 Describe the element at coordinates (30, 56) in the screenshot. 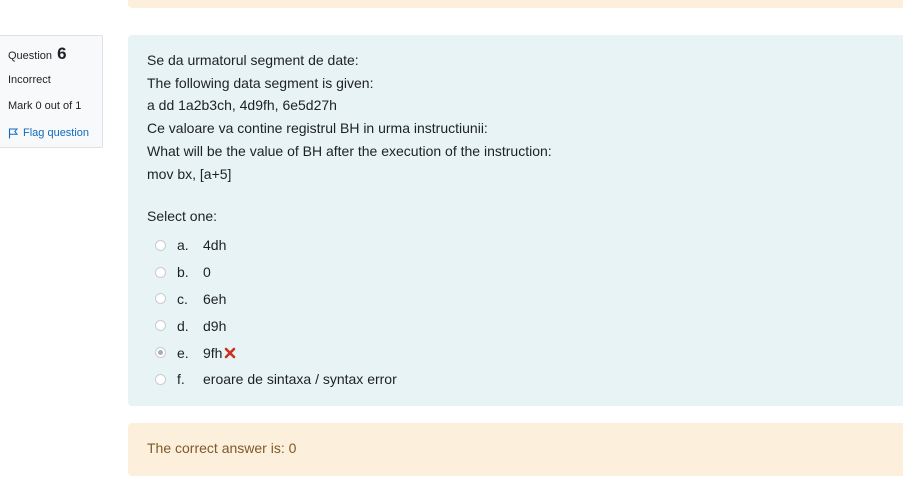

I see `question-label: Question` at that location.